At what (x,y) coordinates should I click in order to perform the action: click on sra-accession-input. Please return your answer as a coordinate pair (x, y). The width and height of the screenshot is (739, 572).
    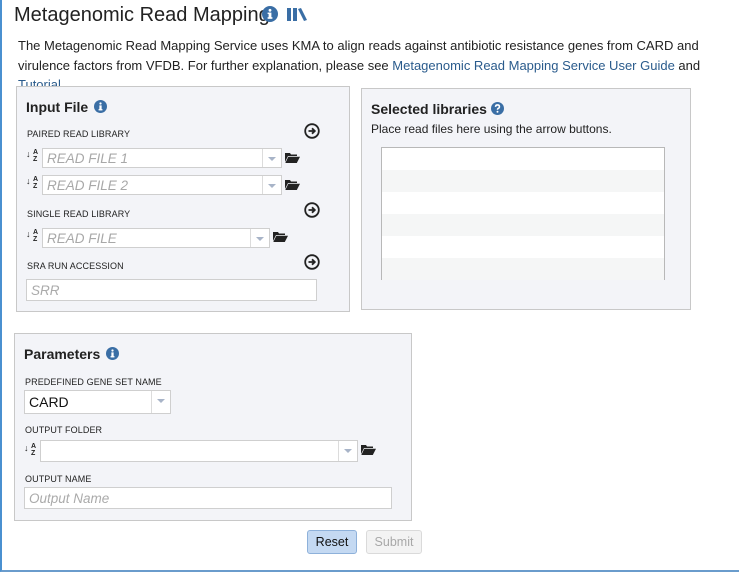
    Looking at the image, I should click on (171, 290).